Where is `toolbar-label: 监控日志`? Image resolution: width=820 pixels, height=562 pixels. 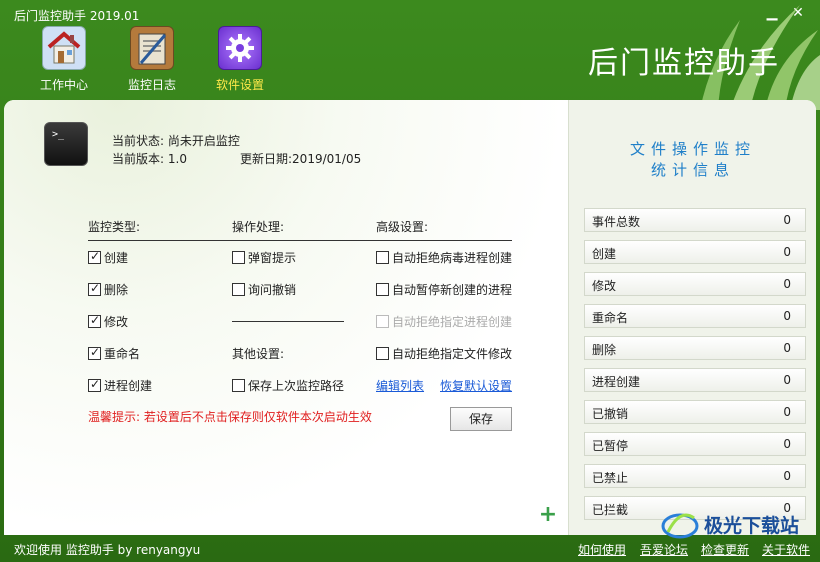
toolbar-label: 监控日志 is located at coordinates (151, 85).